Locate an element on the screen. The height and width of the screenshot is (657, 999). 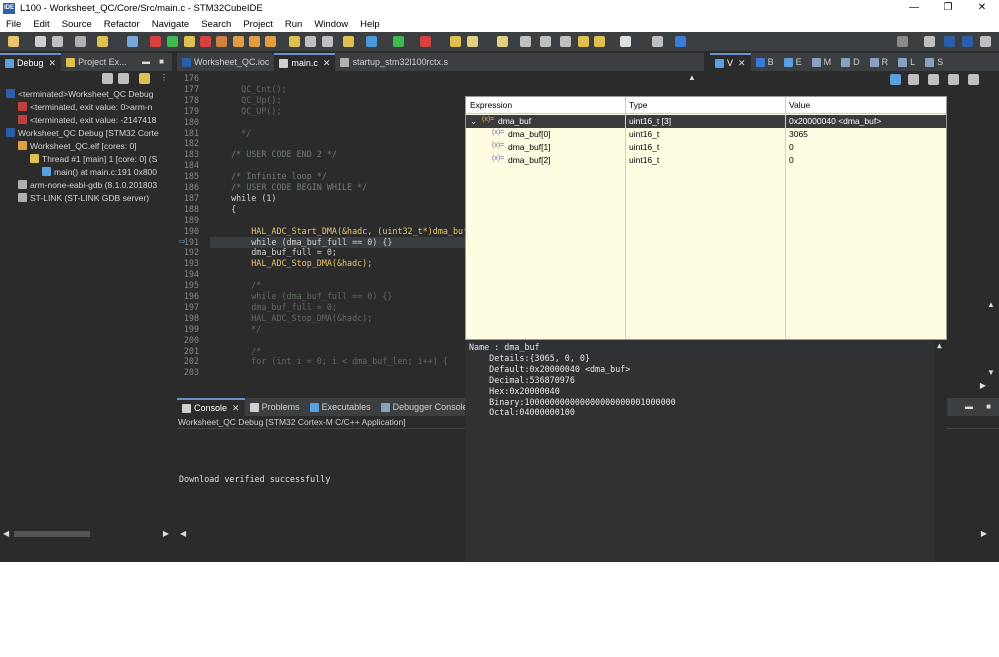
add-expression-icon is located at coordinates (895, 79).